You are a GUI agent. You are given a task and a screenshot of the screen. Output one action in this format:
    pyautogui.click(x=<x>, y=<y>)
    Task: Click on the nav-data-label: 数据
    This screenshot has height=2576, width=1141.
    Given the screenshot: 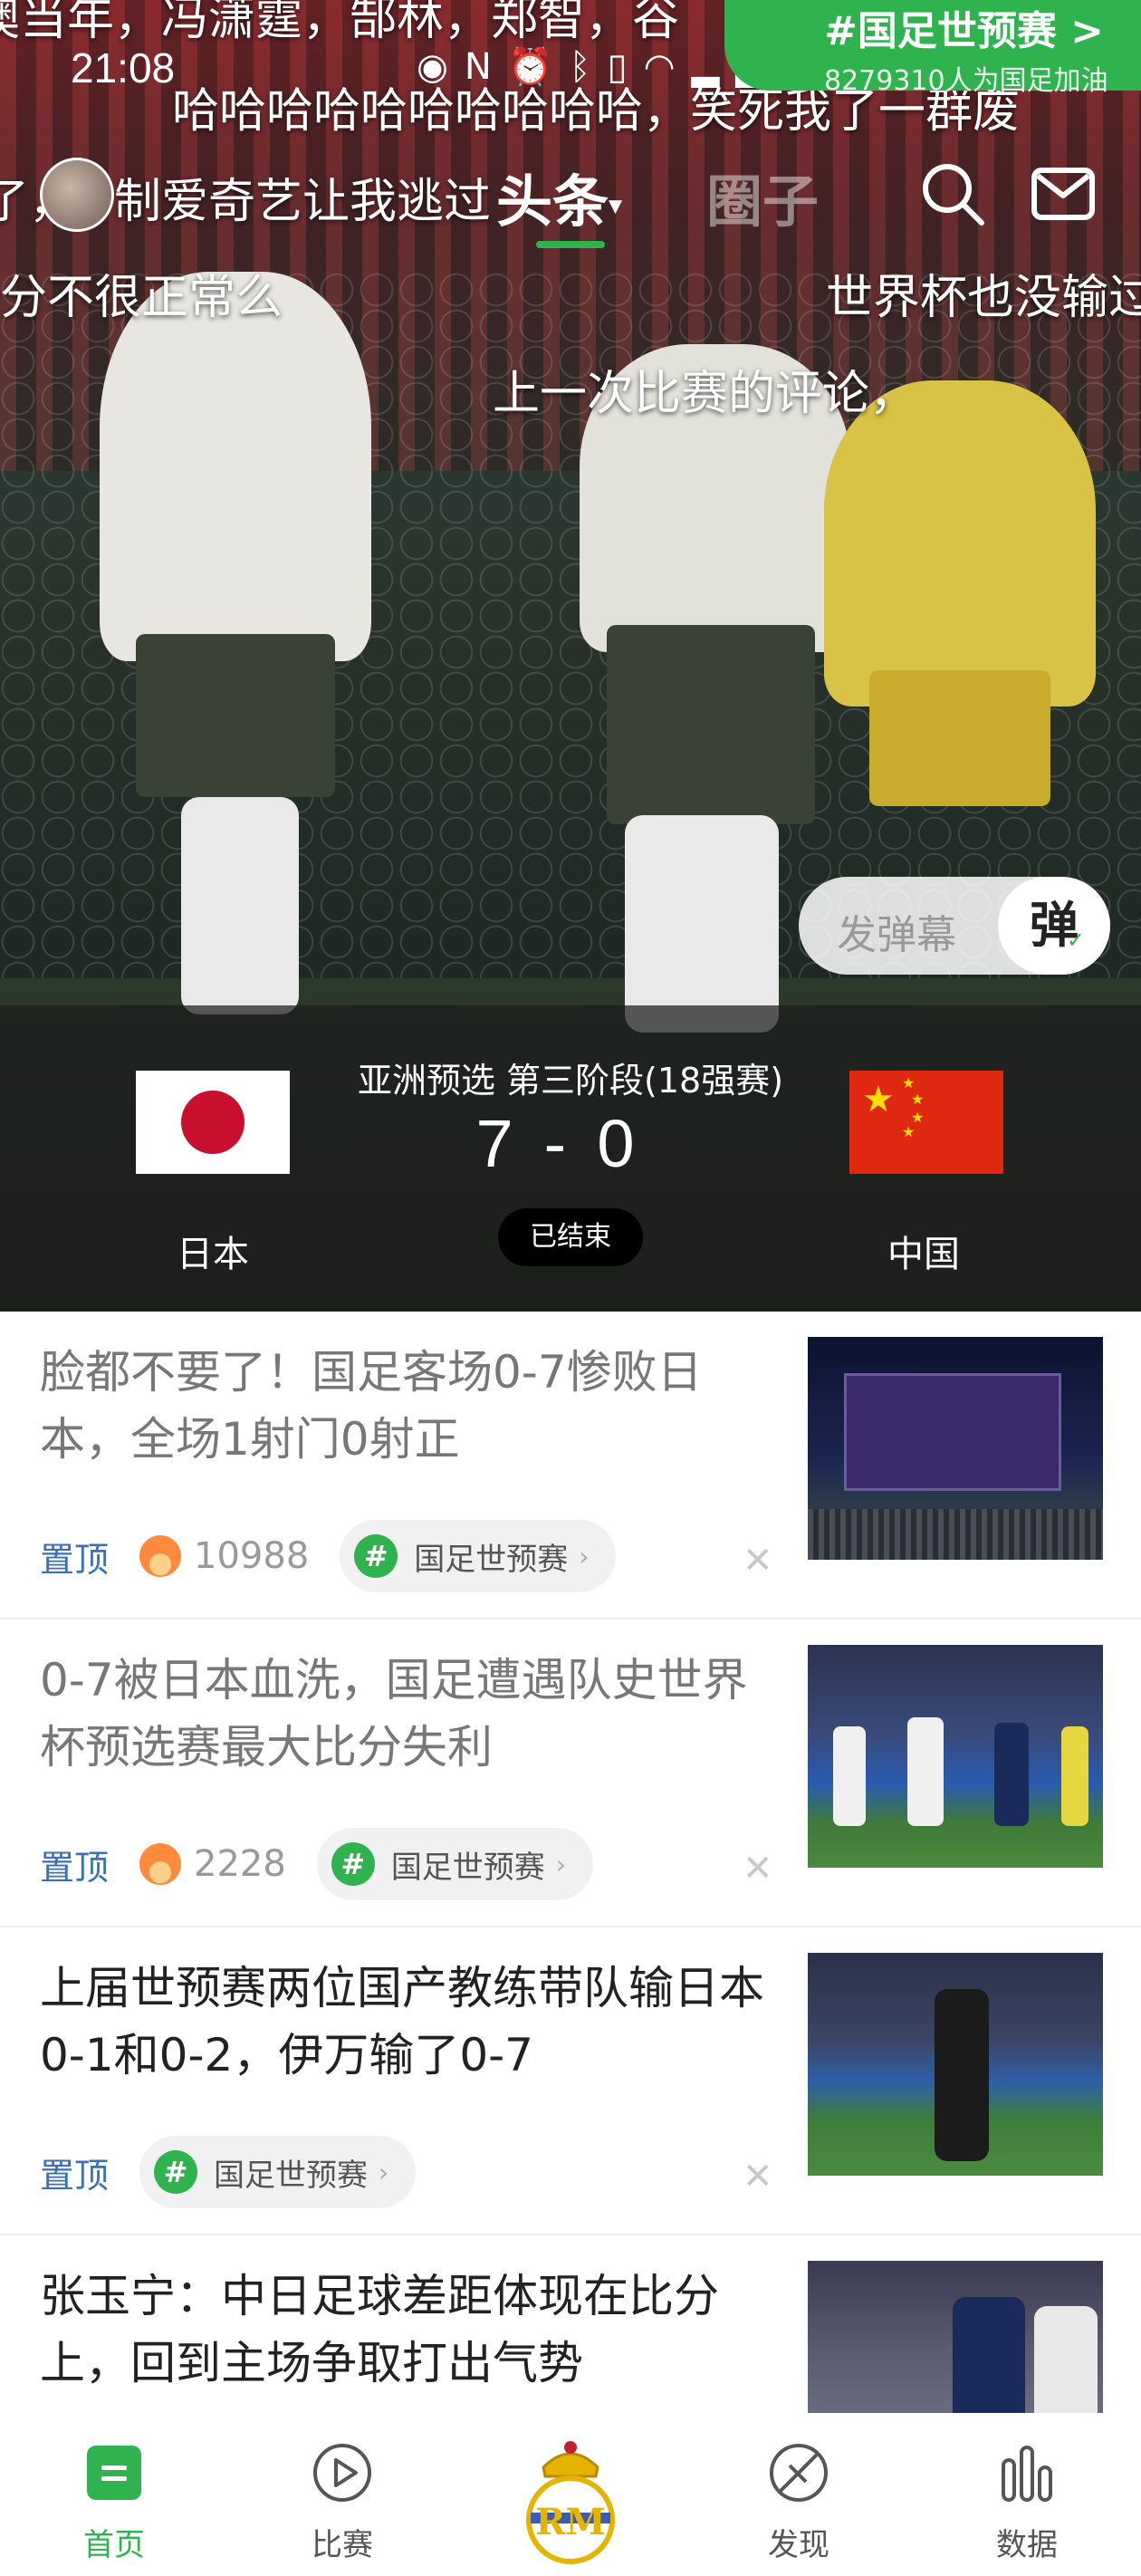 What is the action you would take?
    pyautogui.click(x=1027, y=2545)
    